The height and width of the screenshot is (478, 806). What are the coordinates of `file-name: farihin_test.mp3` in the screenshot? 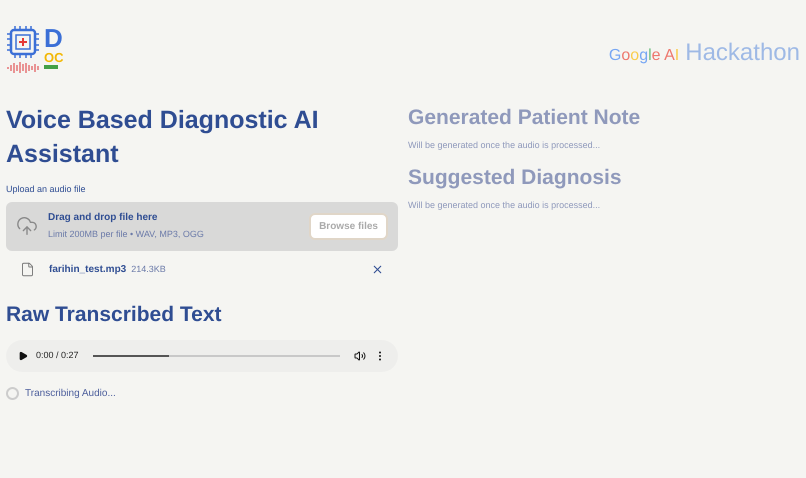 It's located at (87, 270).